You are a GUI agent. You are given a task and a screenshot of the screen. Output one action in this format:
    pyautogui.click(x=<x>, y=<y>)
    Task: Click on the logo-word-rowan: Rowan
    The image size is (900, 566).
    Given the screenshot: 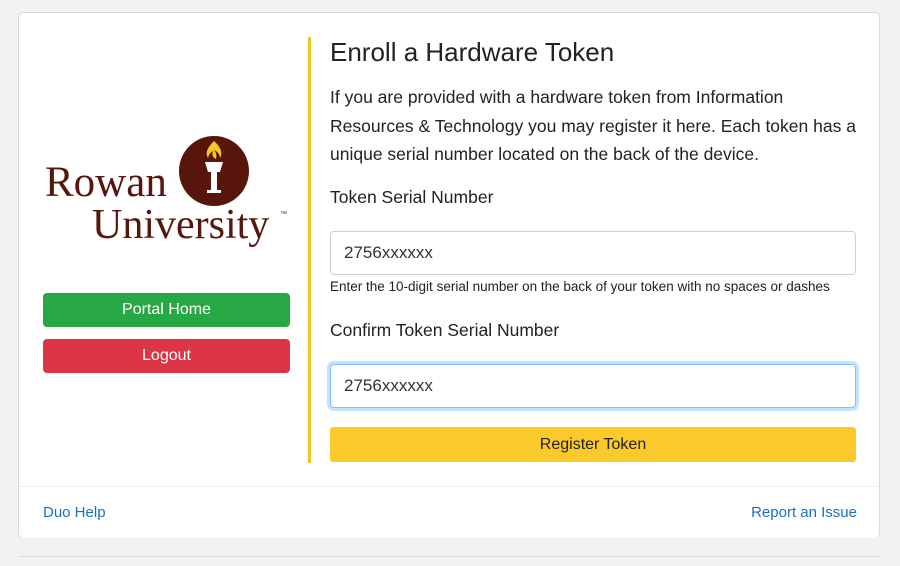 What is the action you would take?
    pyautogui.click(x=106, y=182)
    